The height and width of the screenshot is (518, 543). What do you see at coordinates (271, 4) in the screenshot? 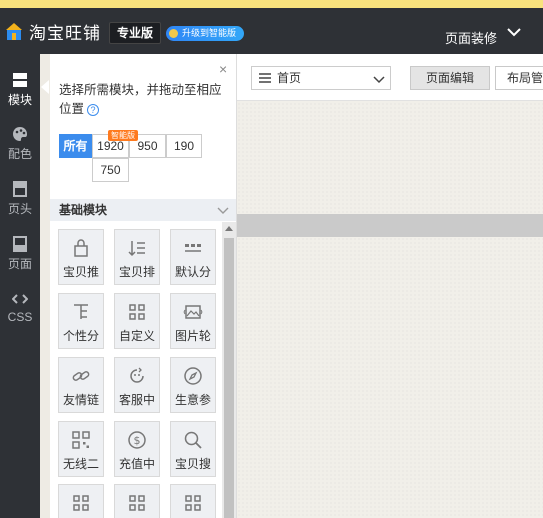
I see `top-stripe` at bounding box center [271, 4].